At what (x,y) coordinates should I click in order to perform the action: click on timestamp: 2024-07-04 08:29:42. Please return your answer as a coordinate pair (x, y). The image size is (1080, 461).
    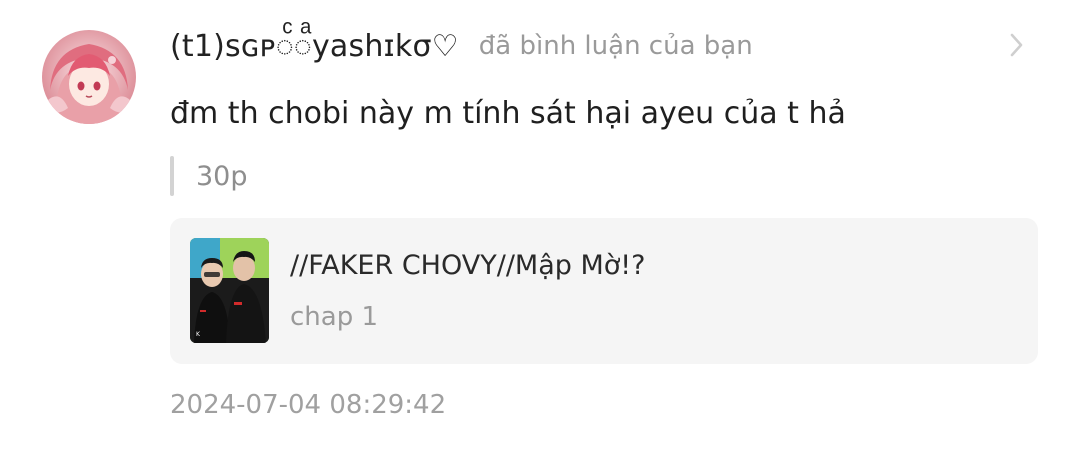
    Looking at the image, I should click on (308, 405).